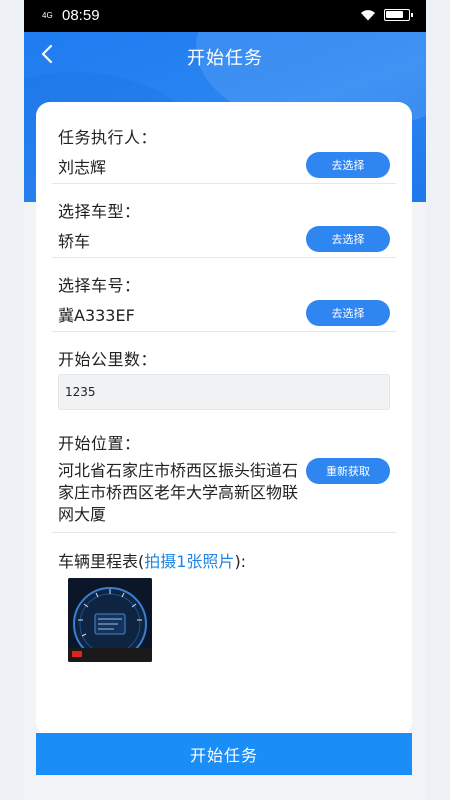 This screenshot has height=800, width=450. I want to click on status-right, so click(386, 15).